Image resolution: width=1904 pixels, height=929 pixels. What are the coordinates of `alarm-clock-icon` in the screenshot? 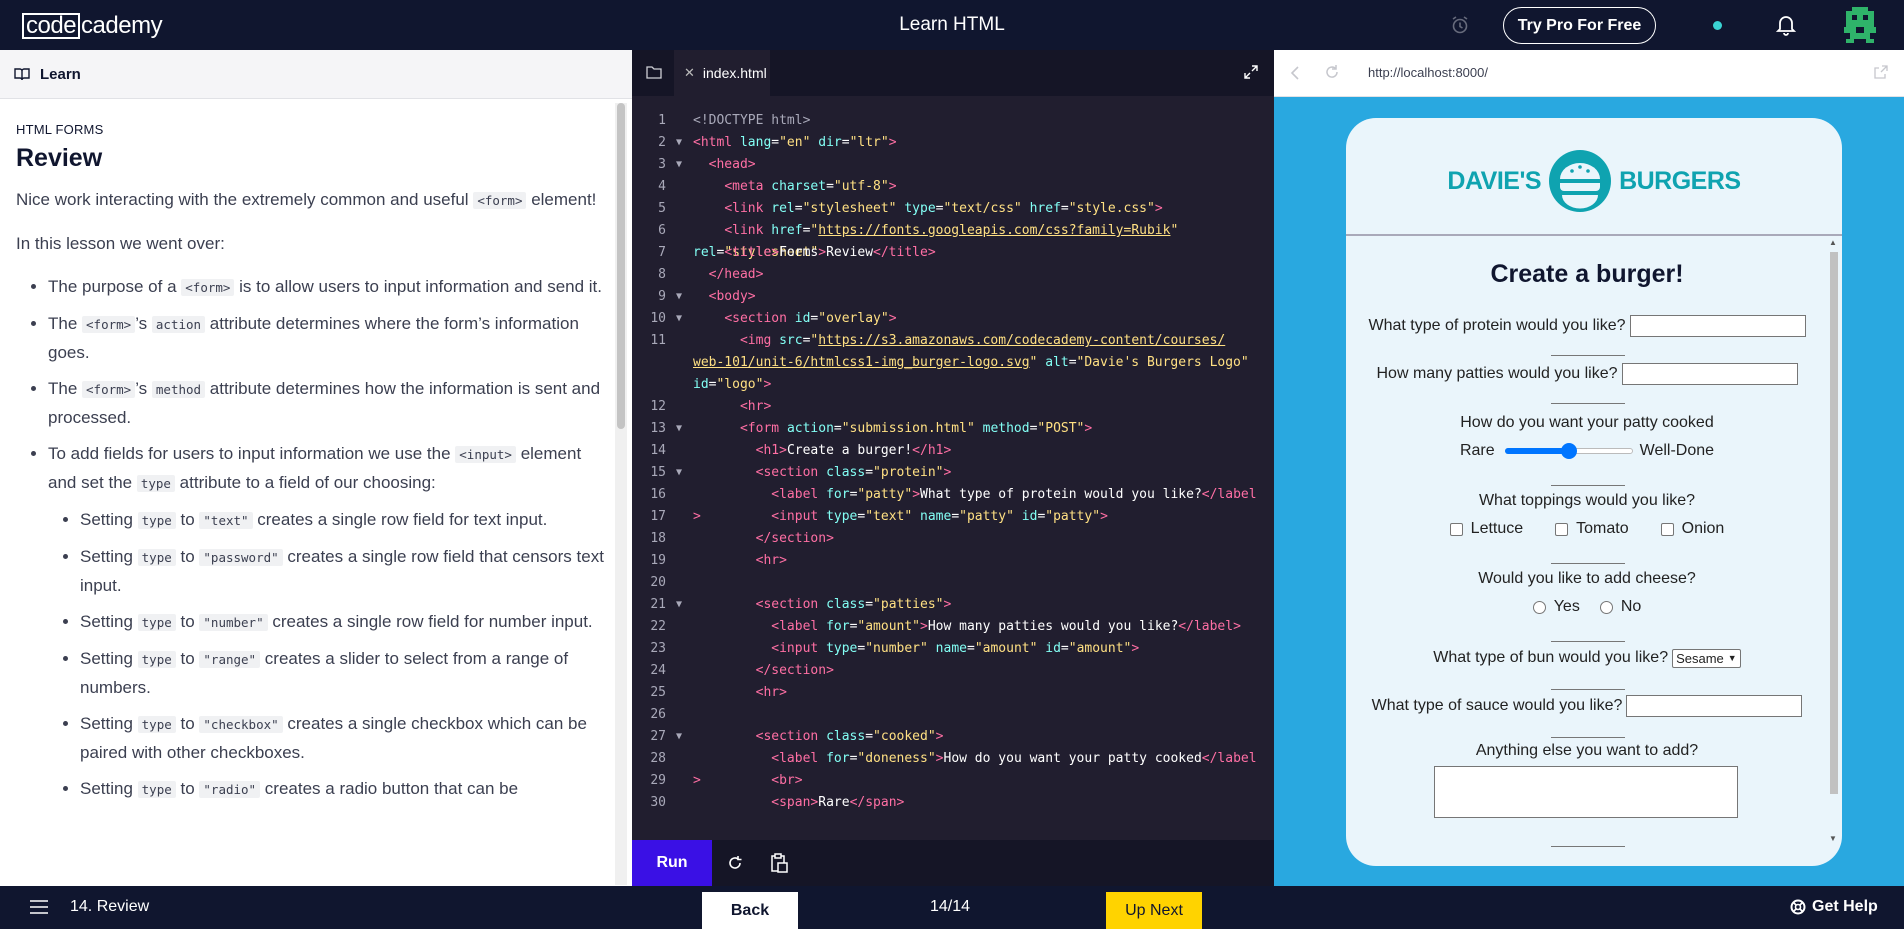 It's located at (1460, 25).